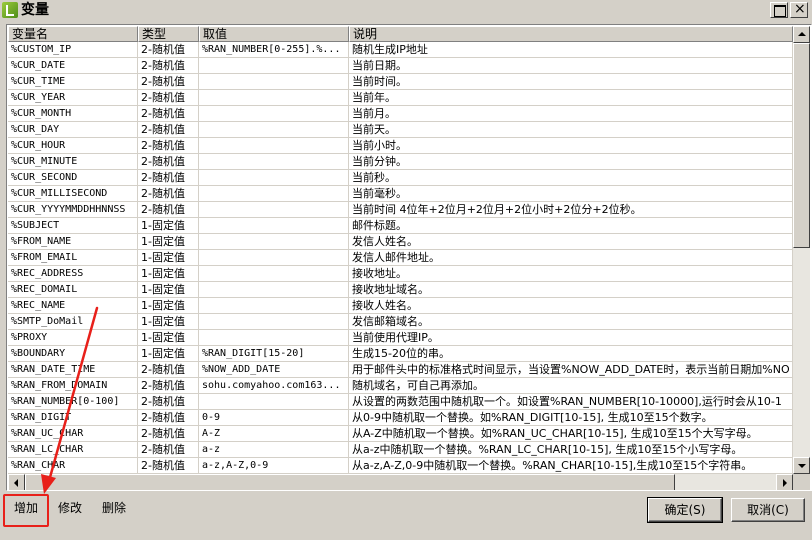 The image size is (812, 540). What do you see at coordinates (685, 510) in the screenshot?
I see `ok-button: 确定(S)` at bounding box center [685, 510].